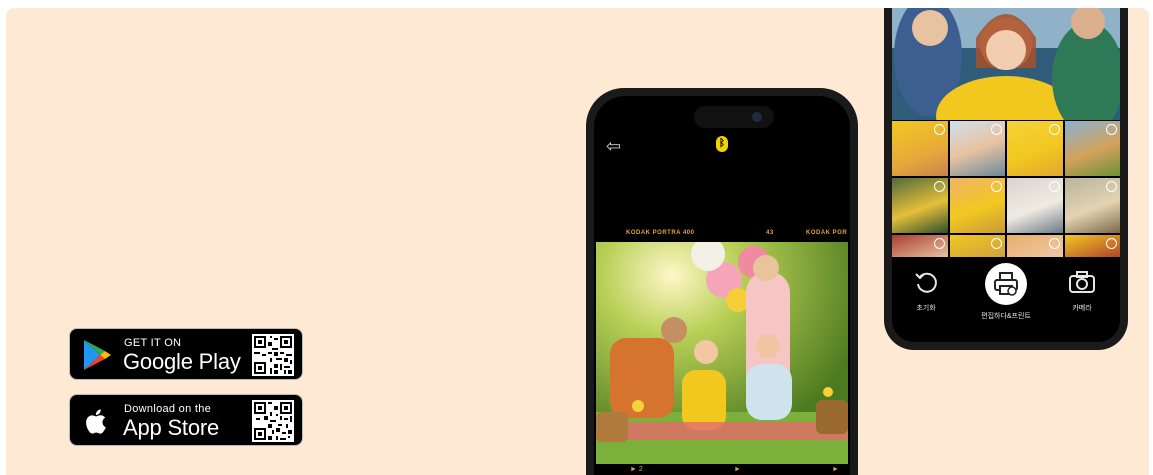  I want to click on edit-print-button: 편집하다&프린트, so click(1006, 292).